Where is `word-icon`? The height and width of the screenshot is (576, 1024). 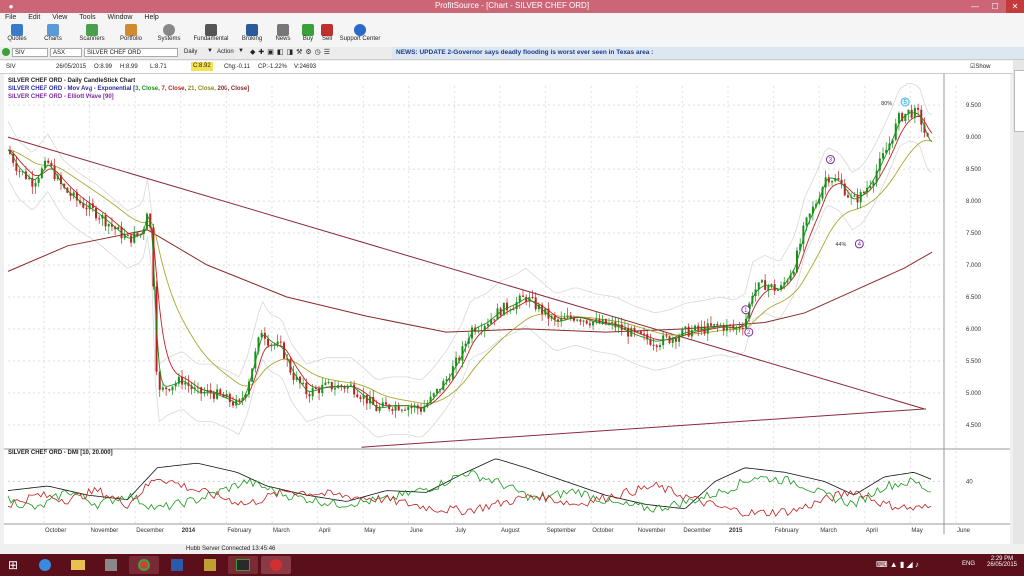 word-icon is located at coordinates (177, 565).